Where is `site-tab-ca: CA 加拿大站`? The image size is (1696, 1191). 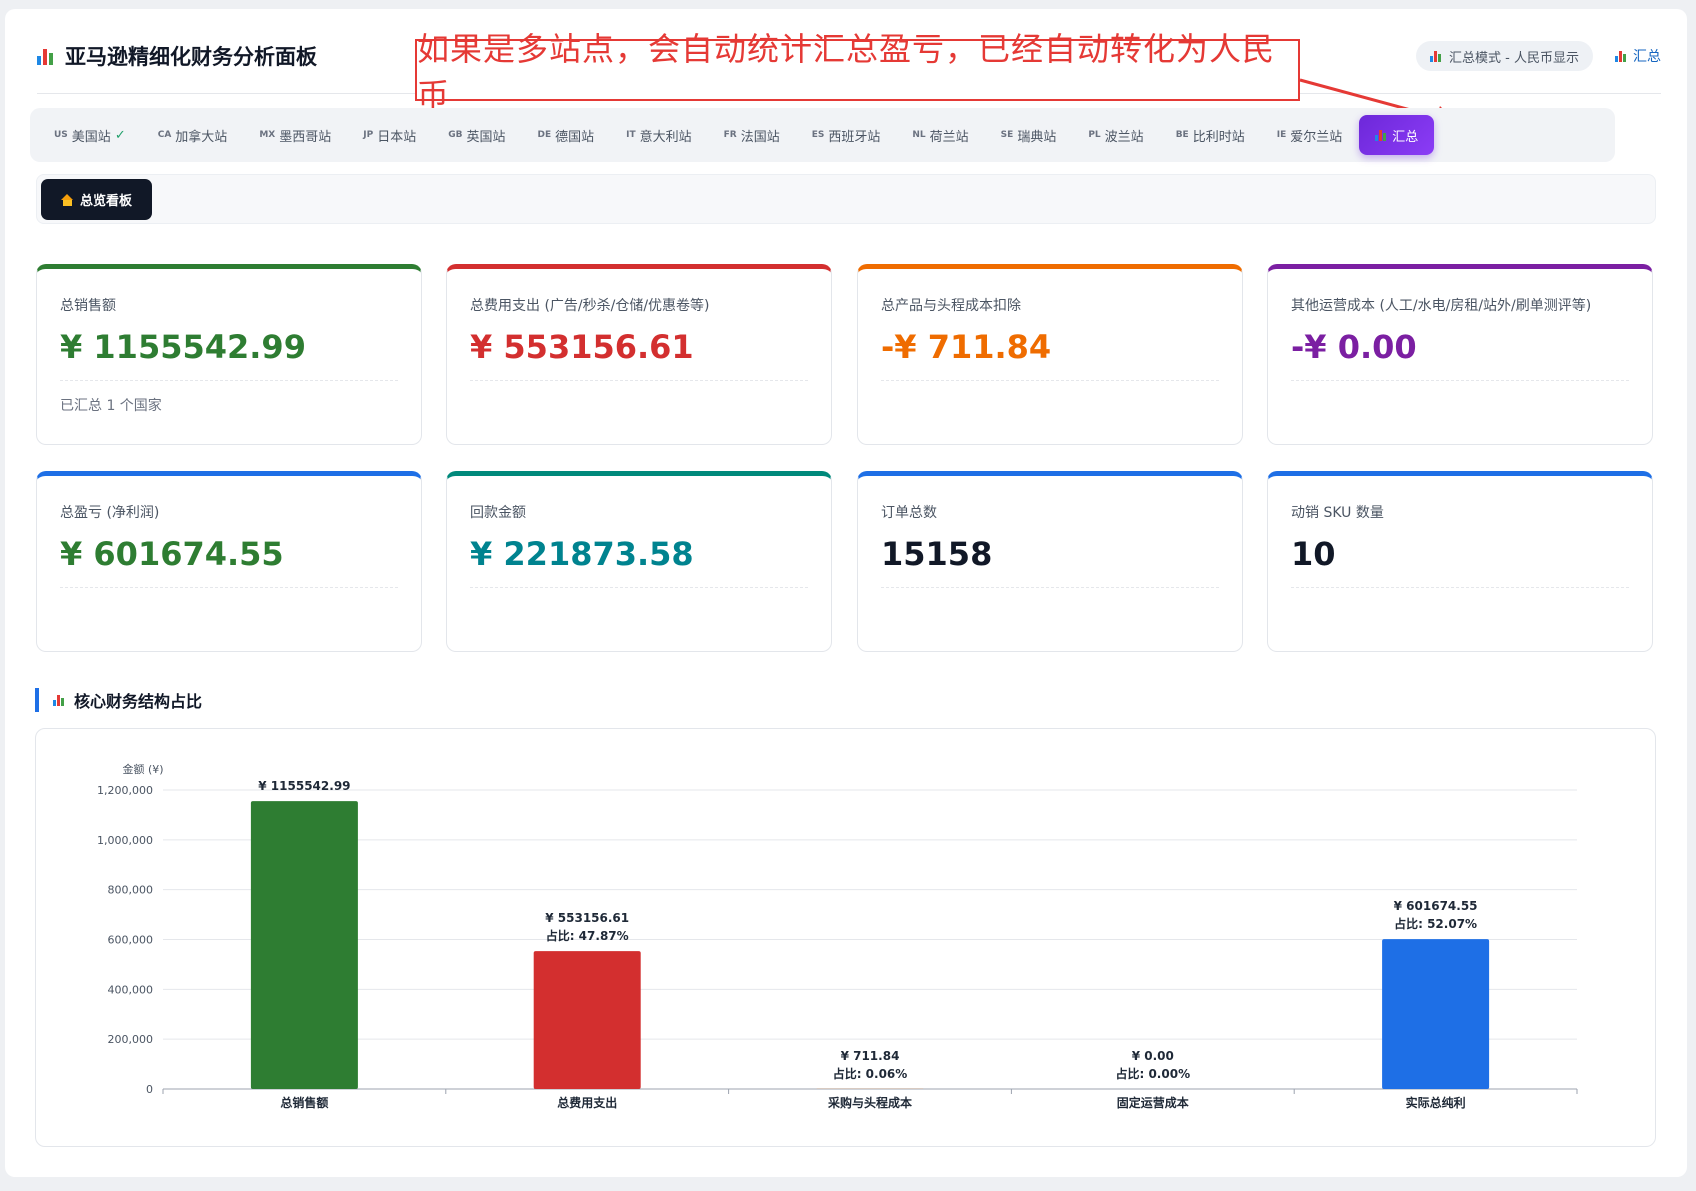
site-tab-ca: CA 加拿大站 is located at coordinates (192, 135).